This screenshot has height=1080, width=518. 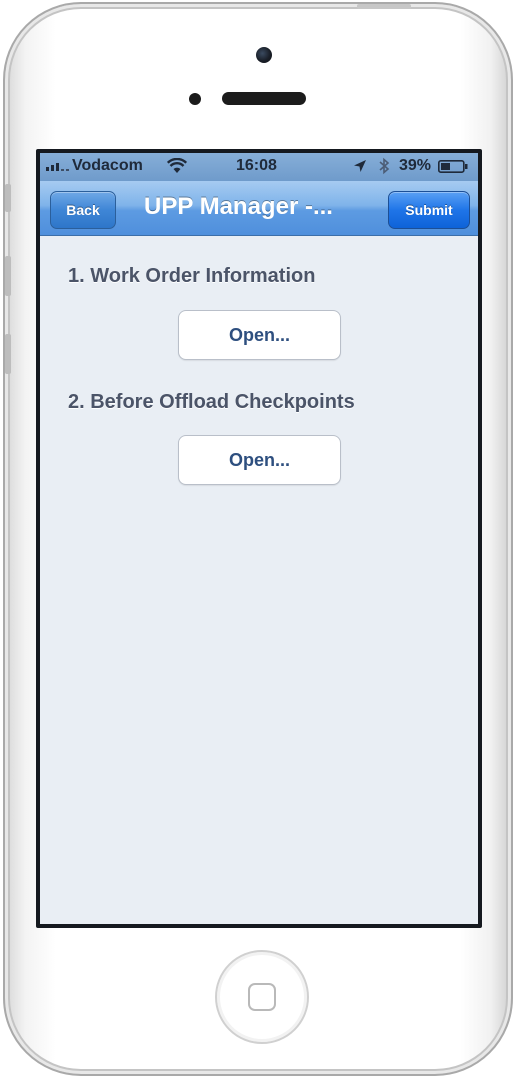 I want to click on carrier-name: Vodacom, so click(x=107, y=165).